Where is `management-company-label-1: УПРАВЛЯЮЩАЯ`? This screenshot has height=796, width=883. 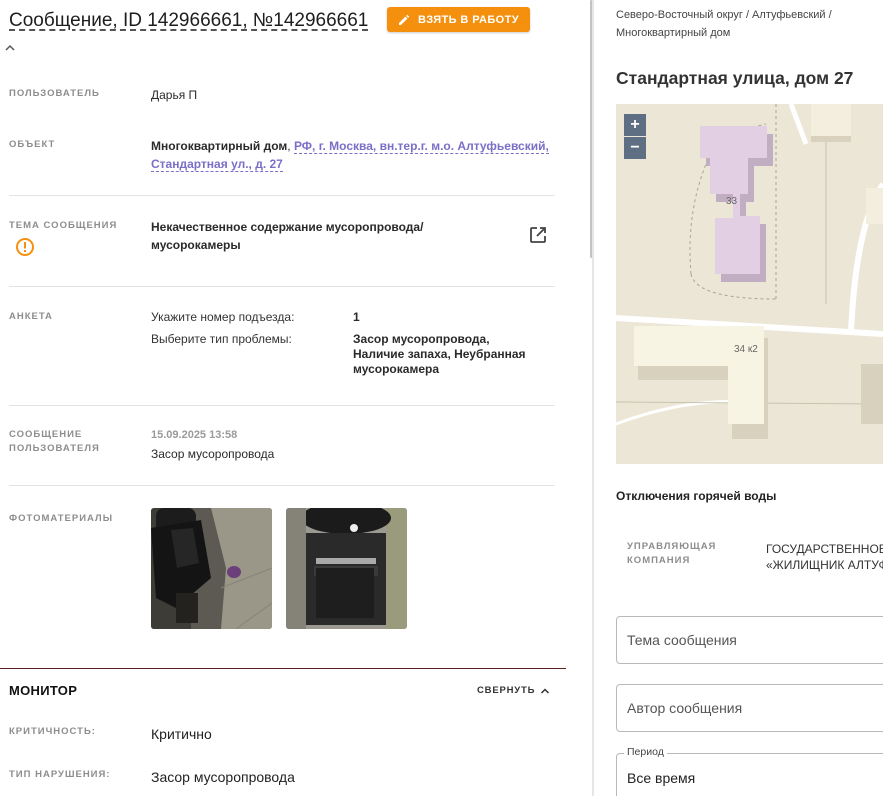
management-company-label-1: УПРАВЛЯЮЩАЯ is located at coordinates (672, 546).